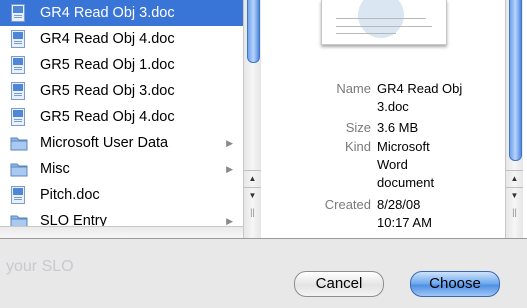 This screenshot has height=308, width=527. What do you see at coordinates (70, 195) in the screenshot?
I see `file-name: Pitch.doc` at bounding box center [70, 195].